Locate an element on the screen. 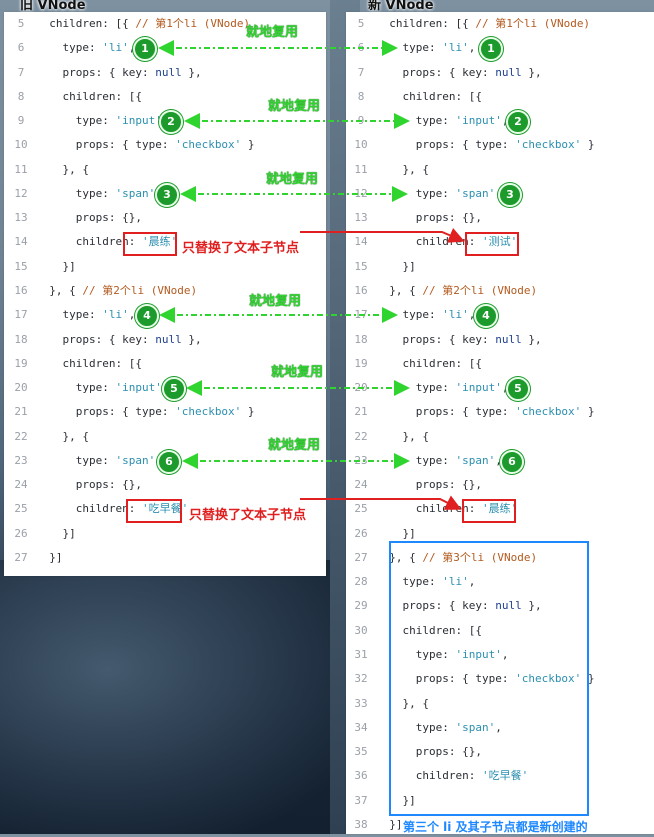  line-number: 24 is located at coordinates (361, 485).